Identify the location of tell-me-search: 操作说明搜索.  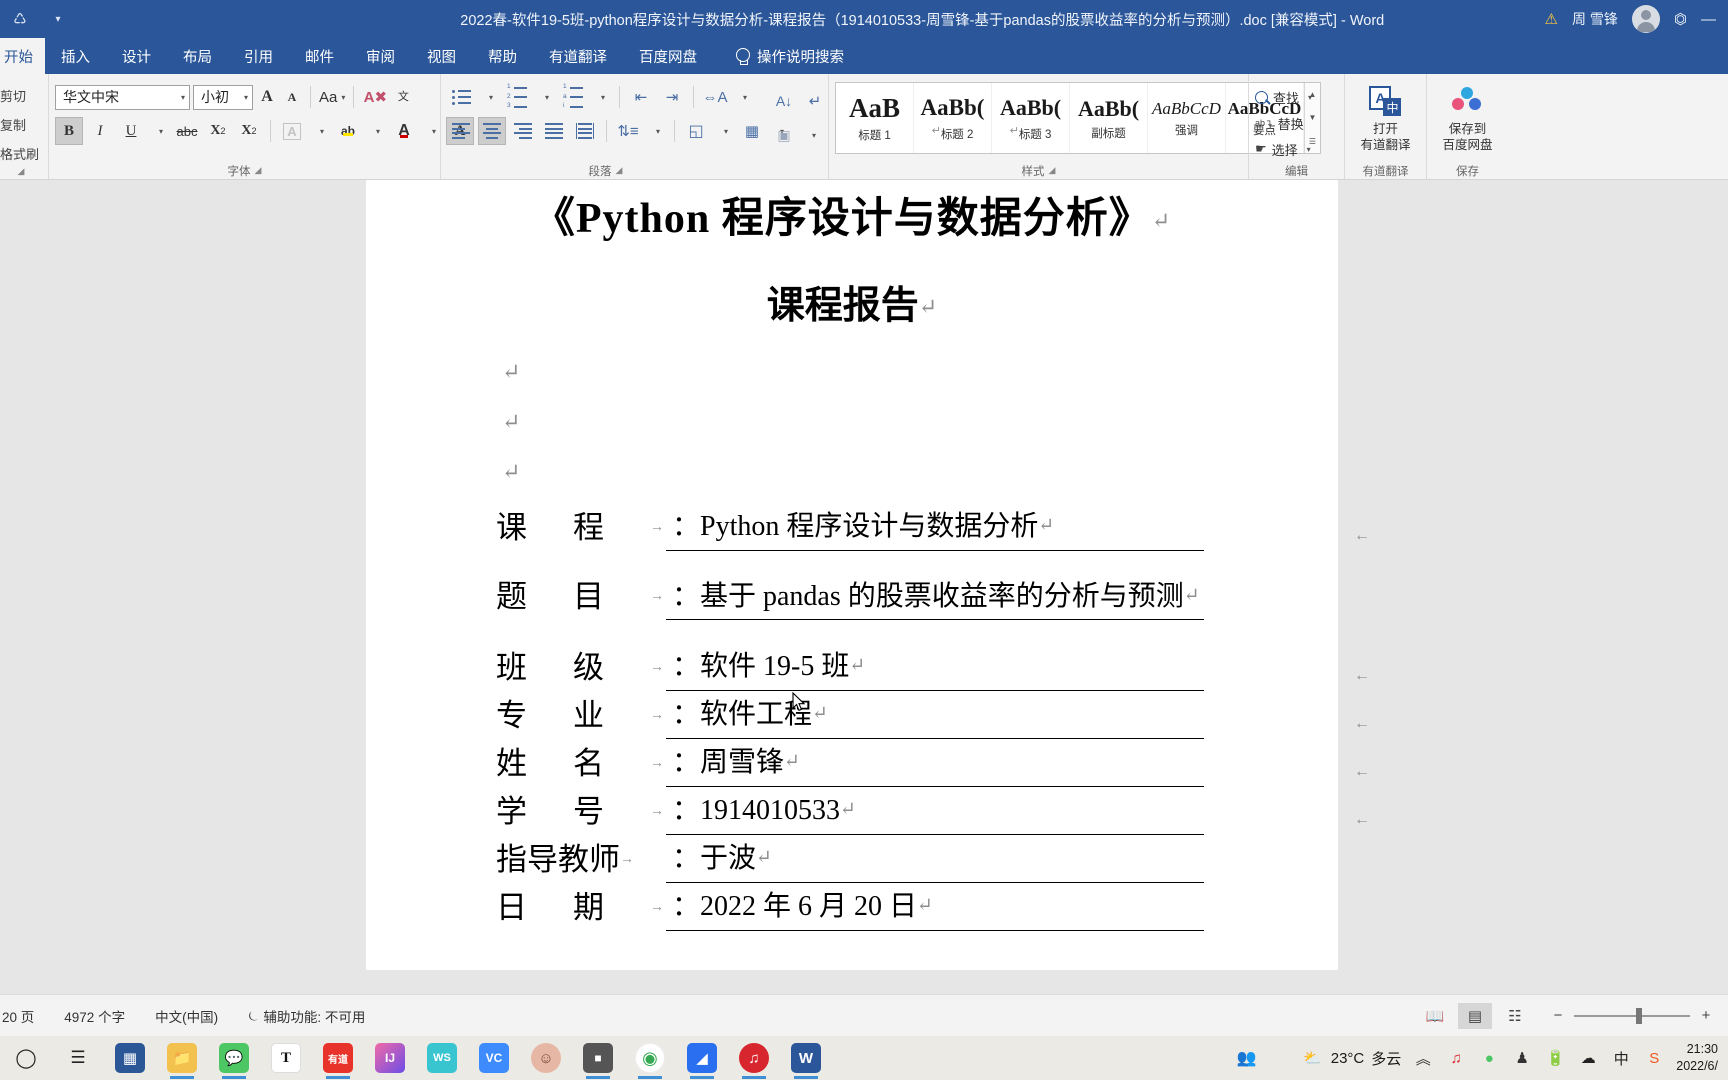
(786, 56).